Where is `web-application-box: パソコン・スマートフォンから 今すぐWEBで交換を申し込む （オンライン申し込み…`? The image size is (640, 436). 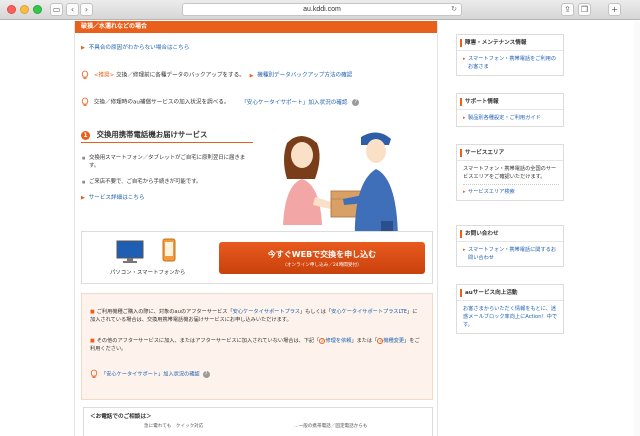 web-application-box: パソコン・スマートフォンから 今すぐWEBで交換を申し込む （オンライン申し込み… is located at coordinates (257, 257).